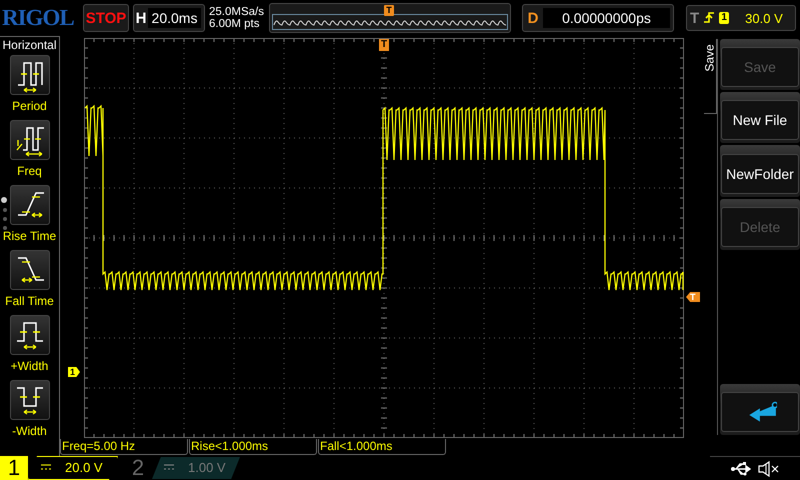  Describe the element at coordinates (253, 447) in the screenshot. I see `measurement-readout: Rise<1.000ms` at that location.